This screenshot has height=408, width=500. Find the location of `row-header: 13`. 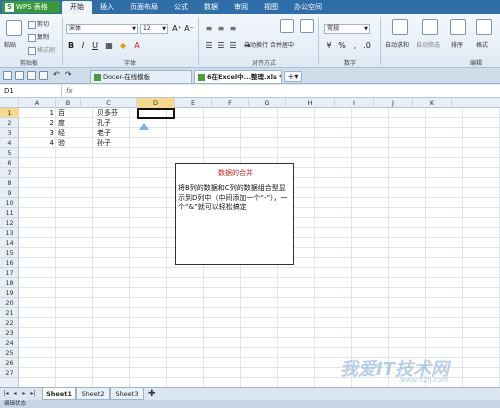

row-header: 13 is located at coordinates (9, 233).